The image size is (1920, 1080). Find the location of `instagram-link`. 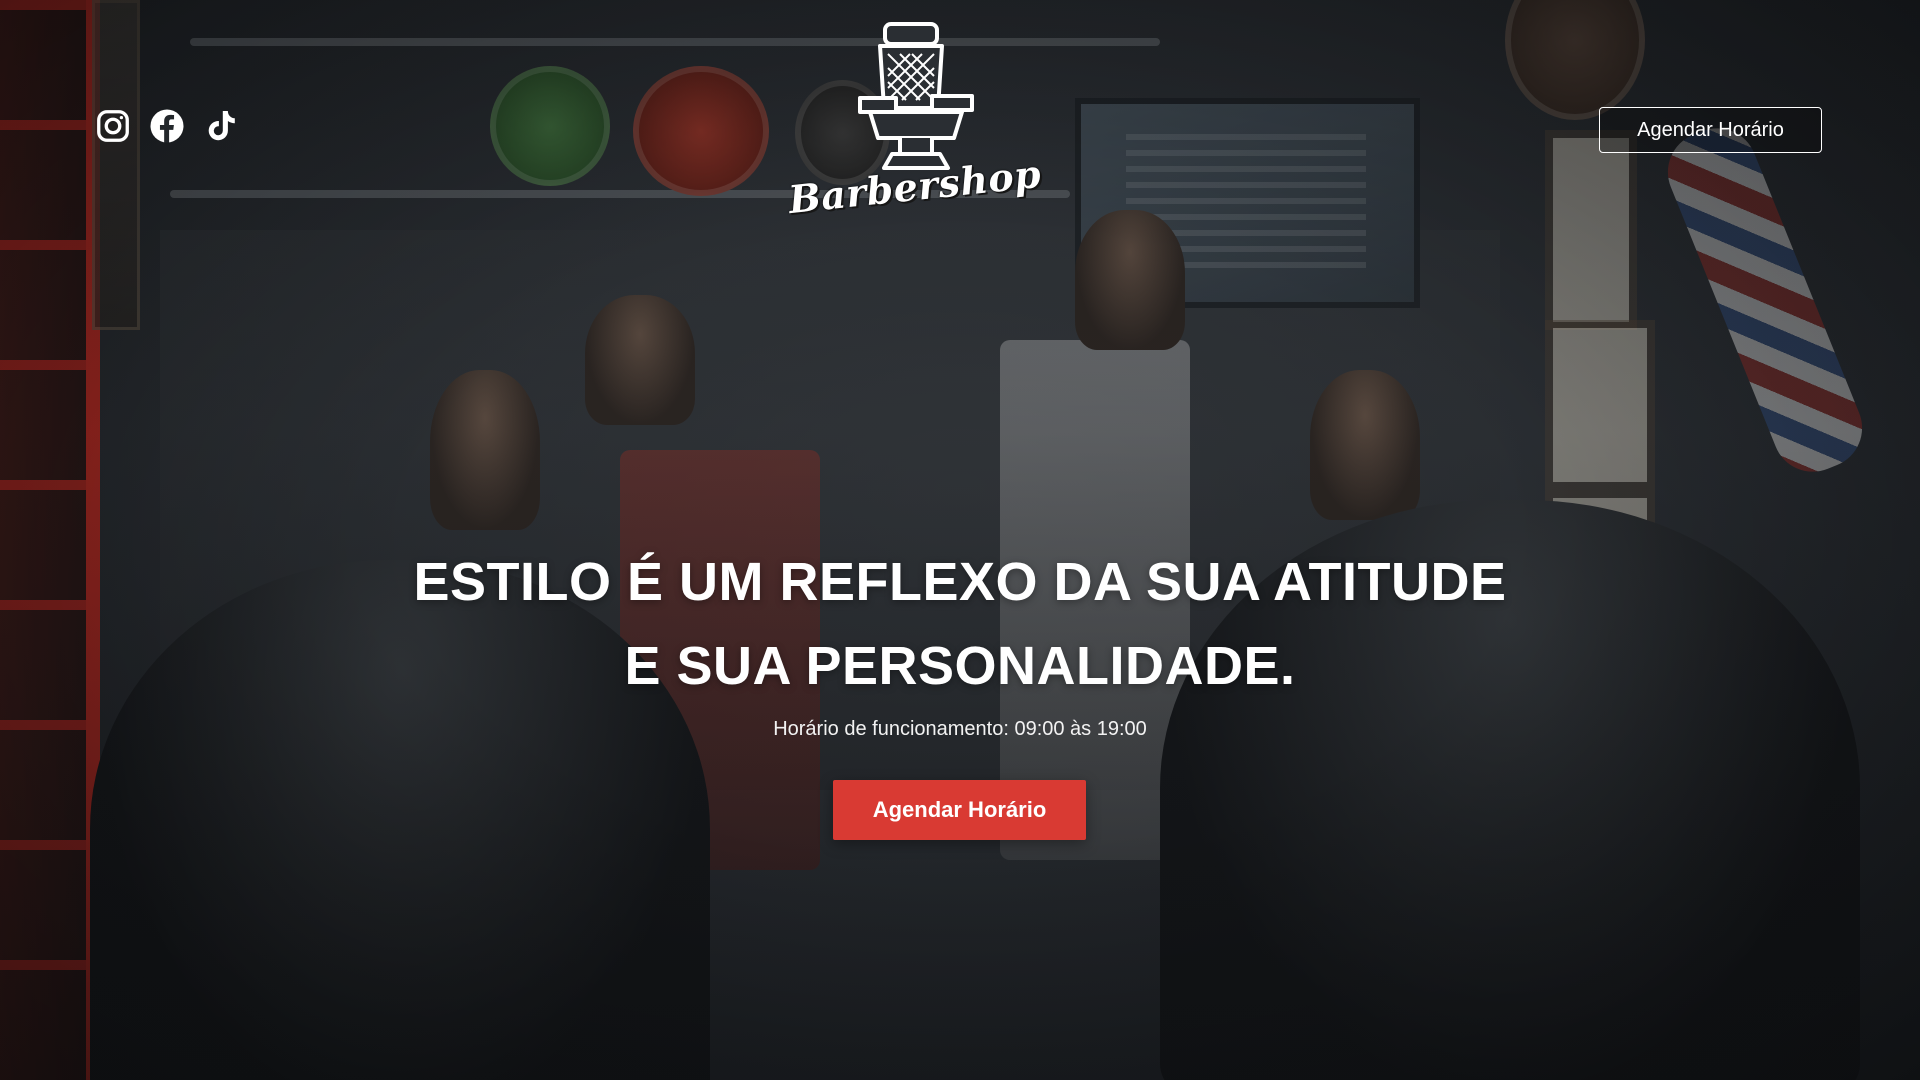

instagram-link is located at coordinates (113, 126).